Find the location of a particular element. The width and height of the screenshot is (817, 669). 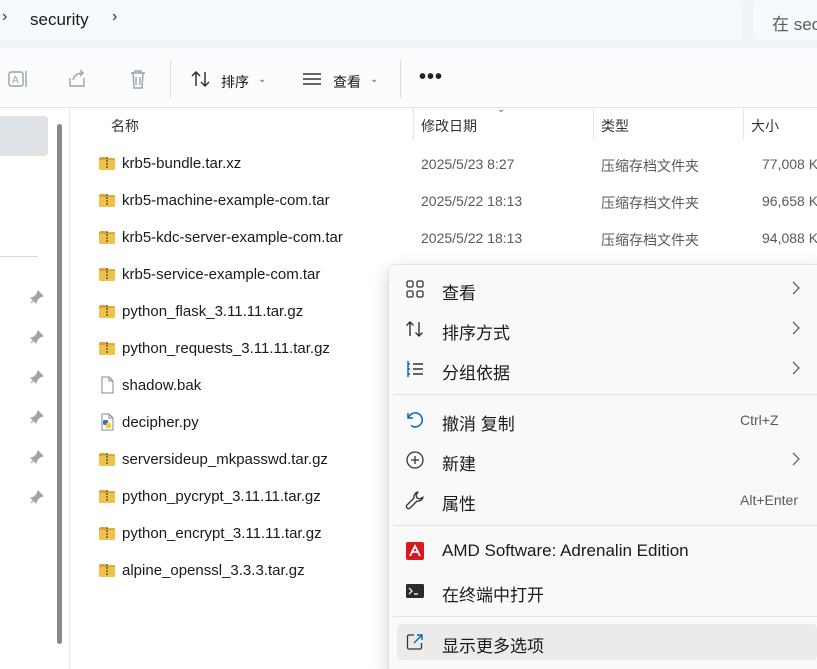

menu-item-label: 撤消 复制 is located at coordinates (478, 424).